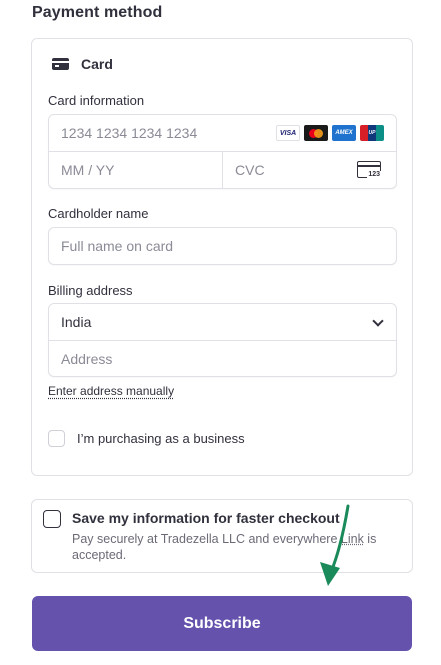 The height and width of the screenshot is (665, 441). What do you see at coordinates (369, 170) in the screenshot?
I see `cvc-card-icon: 123` at bounding box center [369, 170].